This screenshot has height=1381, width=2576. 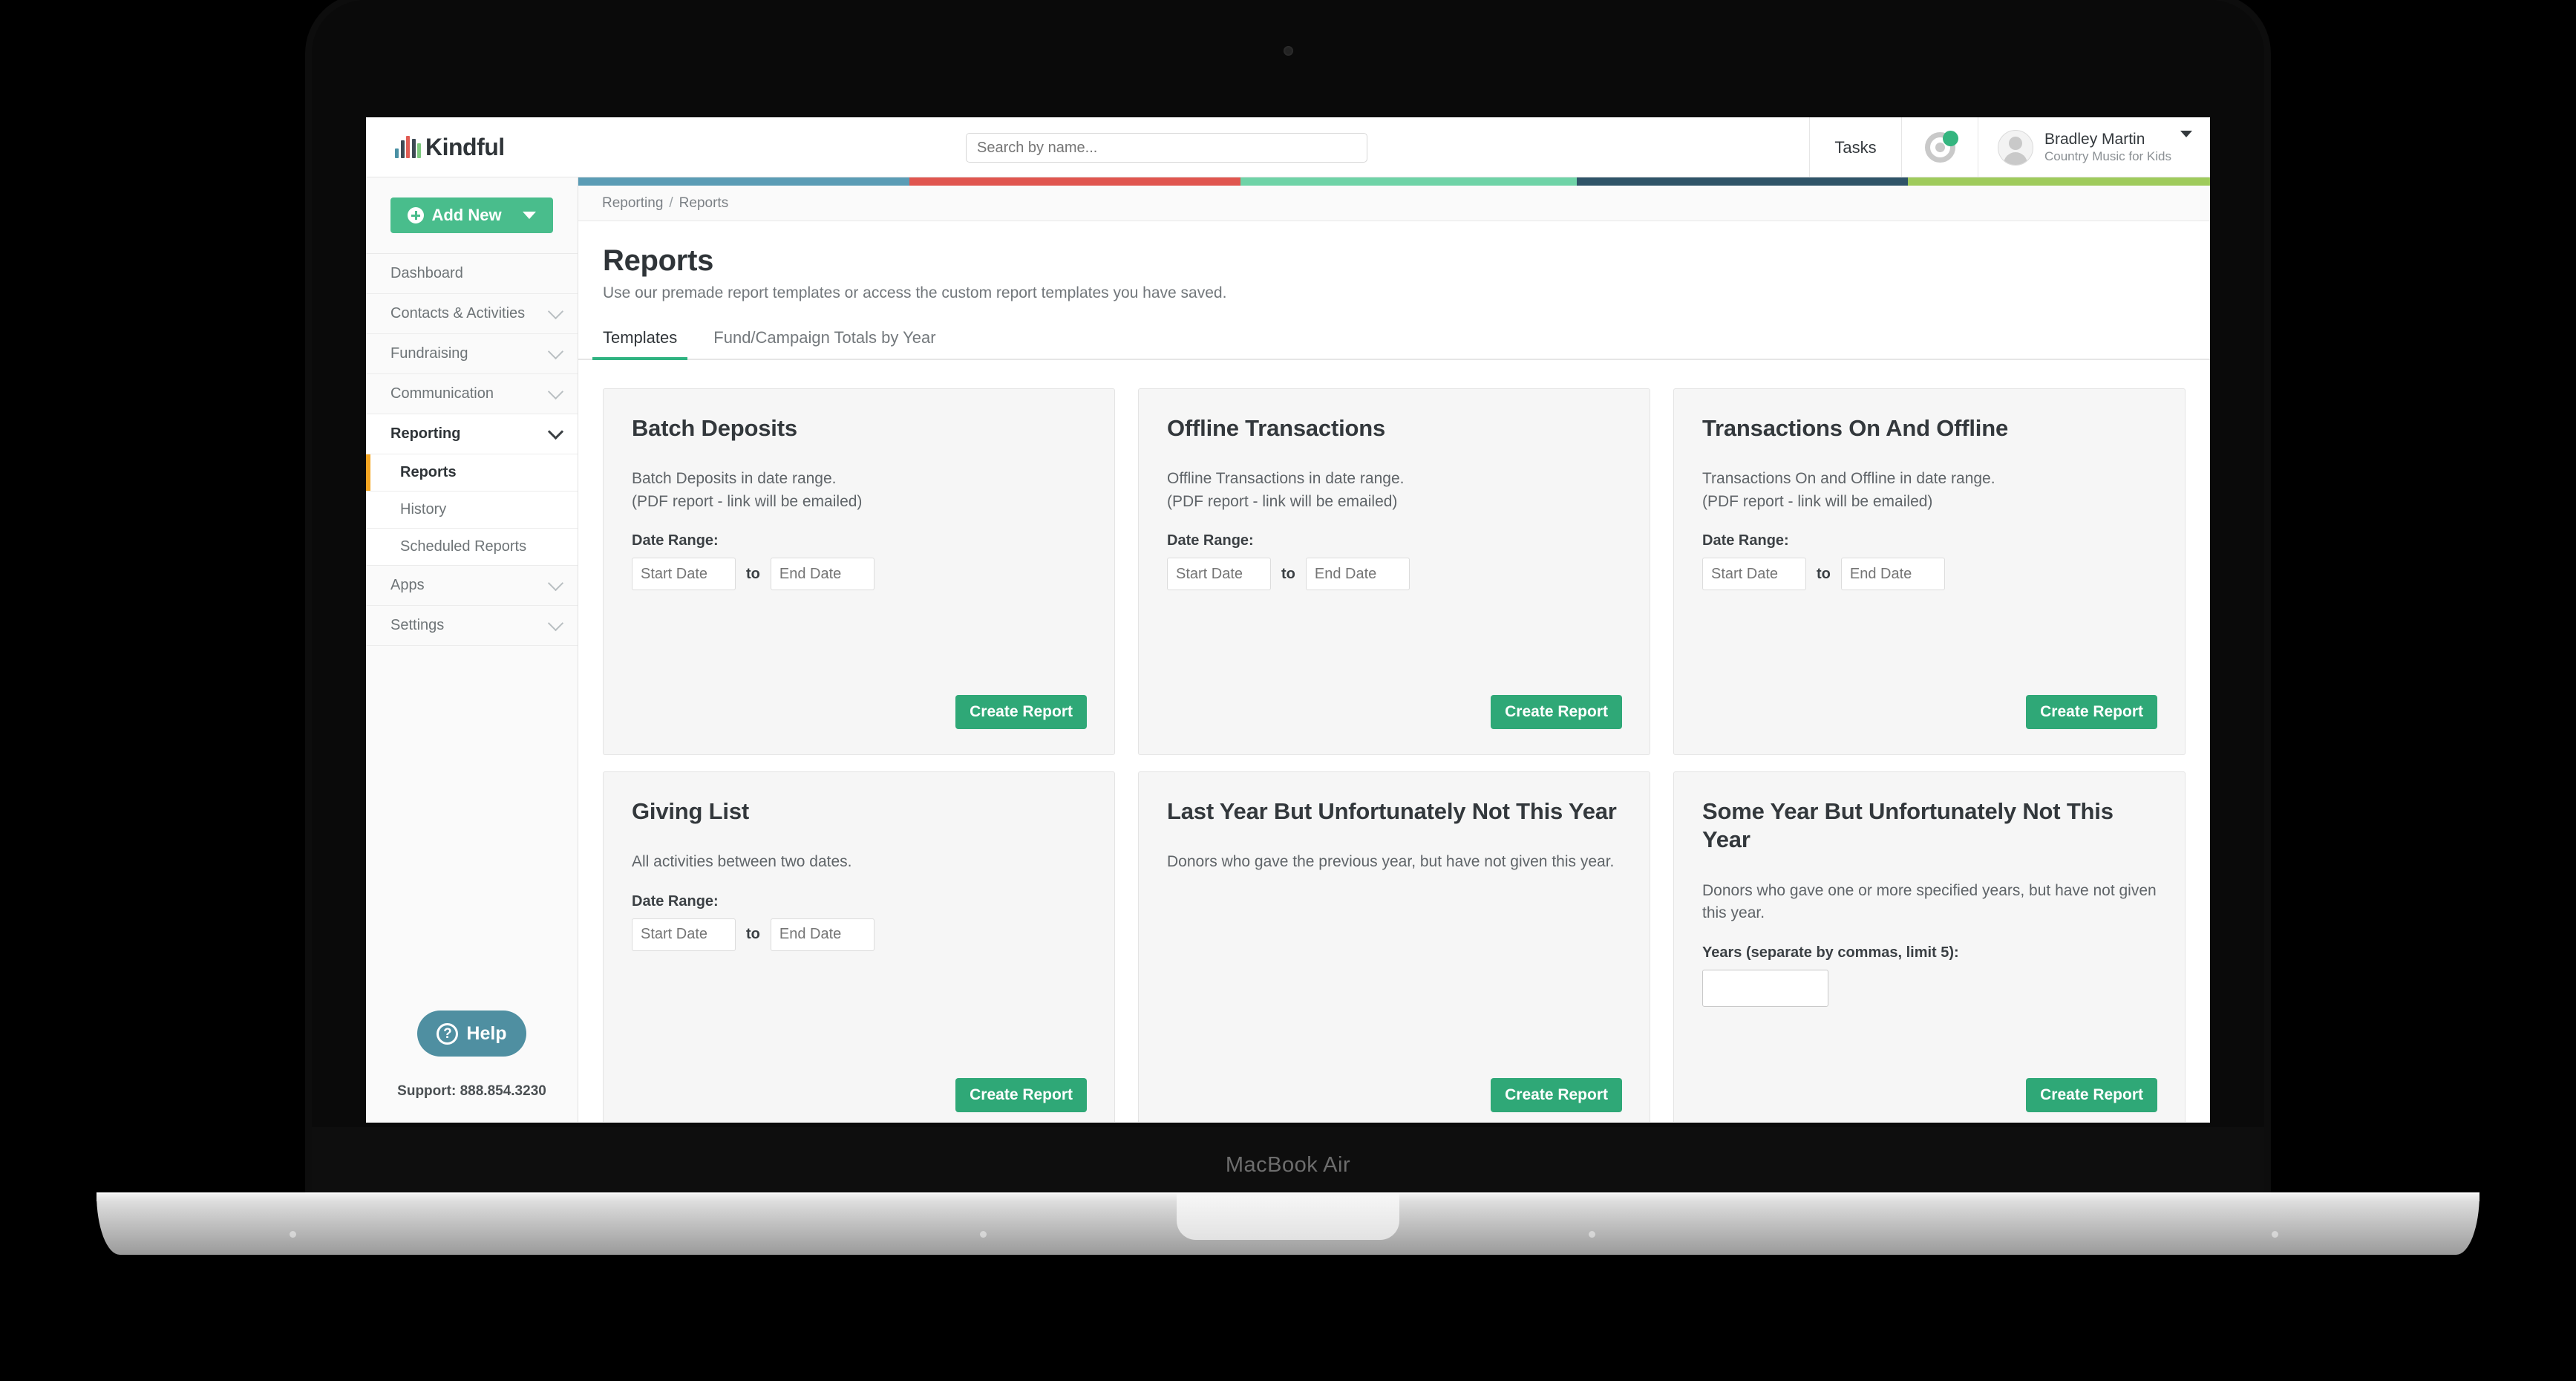 I want to click on laptop-base-notch, so click(x=1288, y=1217).